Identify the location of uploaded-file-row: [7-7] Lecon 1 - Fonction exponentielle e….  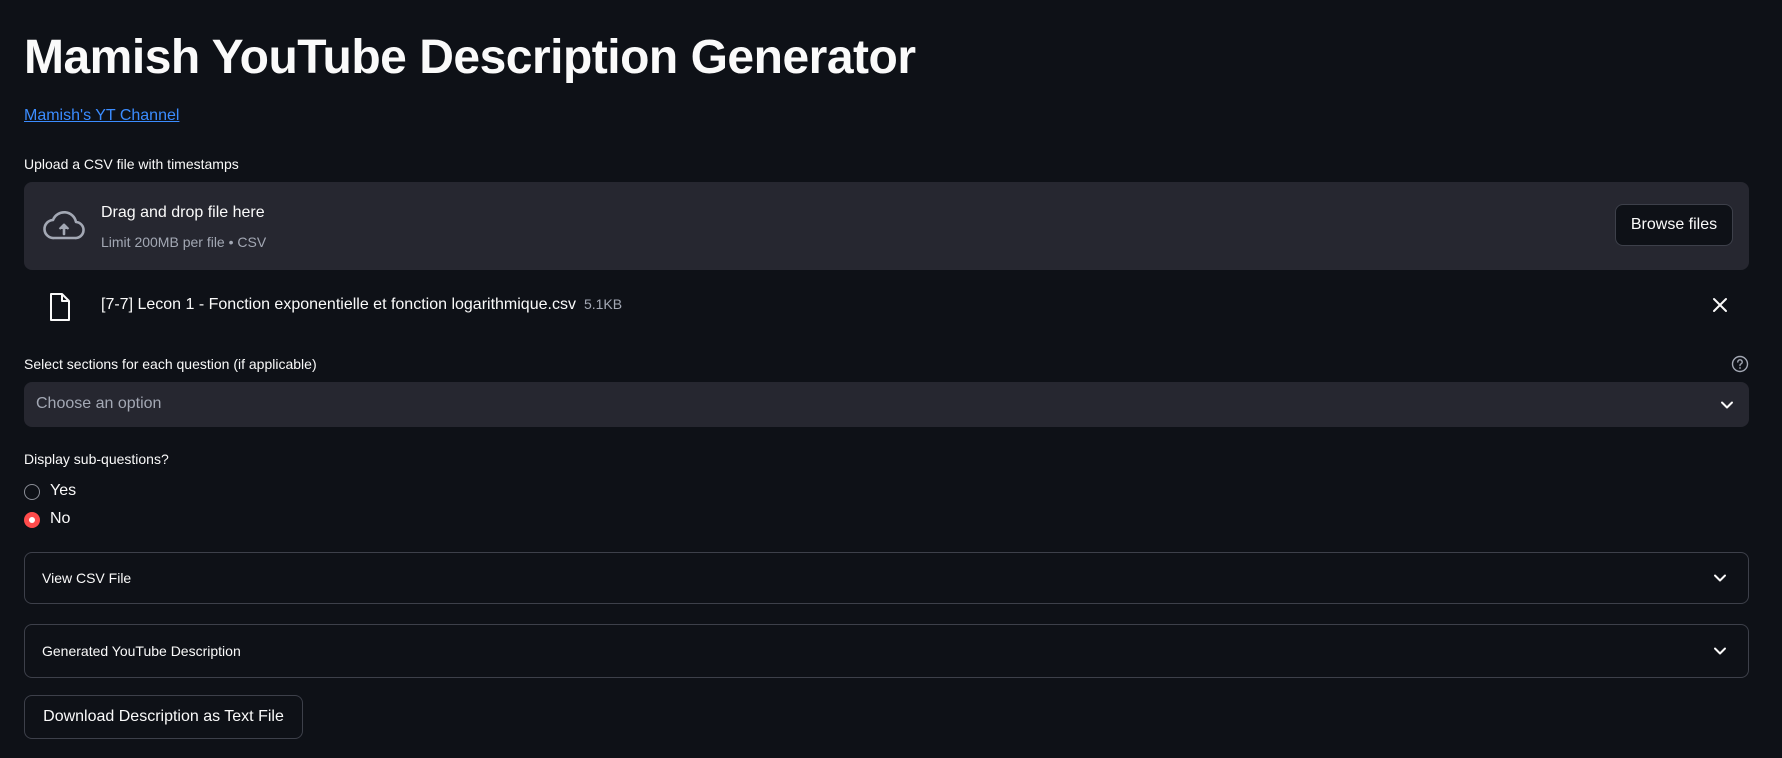
(886, 306).